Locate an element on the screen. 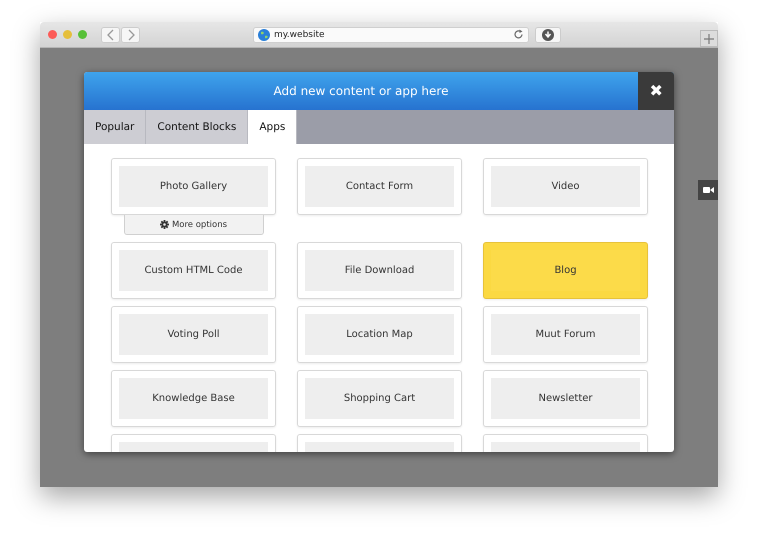 This screenshot has height=543, width=758. app-tile: Muut Forum is located at coordinates (565, 334).